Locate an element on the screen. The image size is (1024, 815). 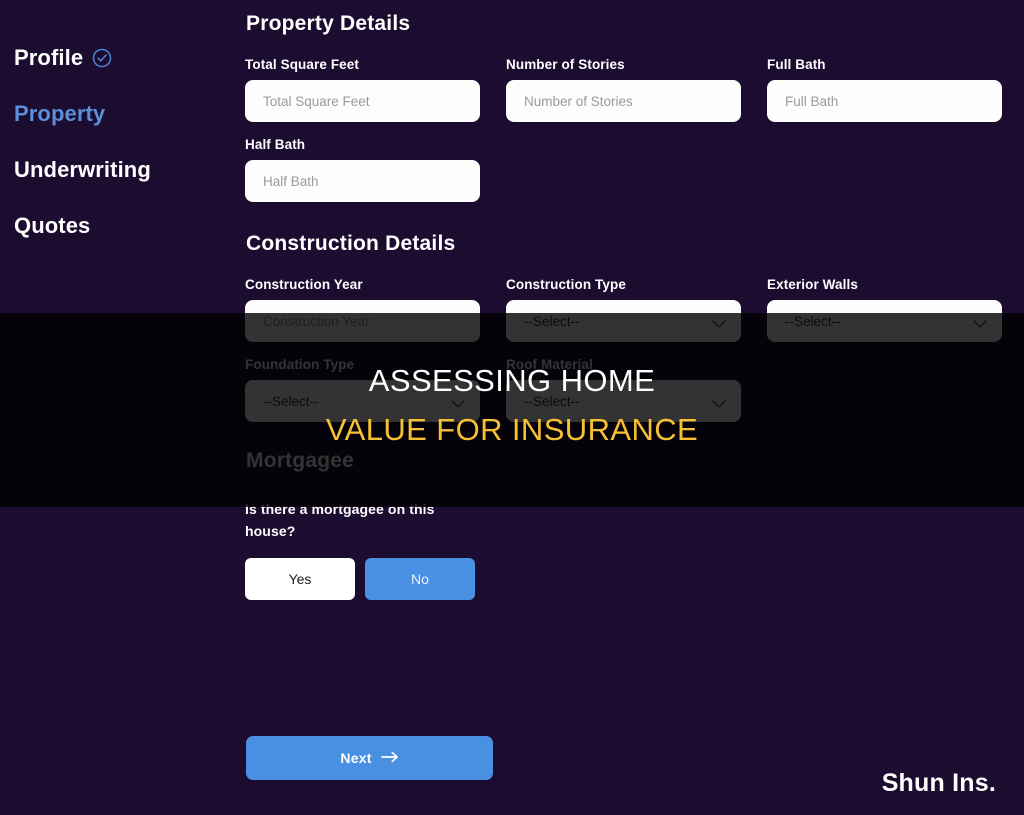
sidebar-item-property: Property is located at coordinates (129, 114).